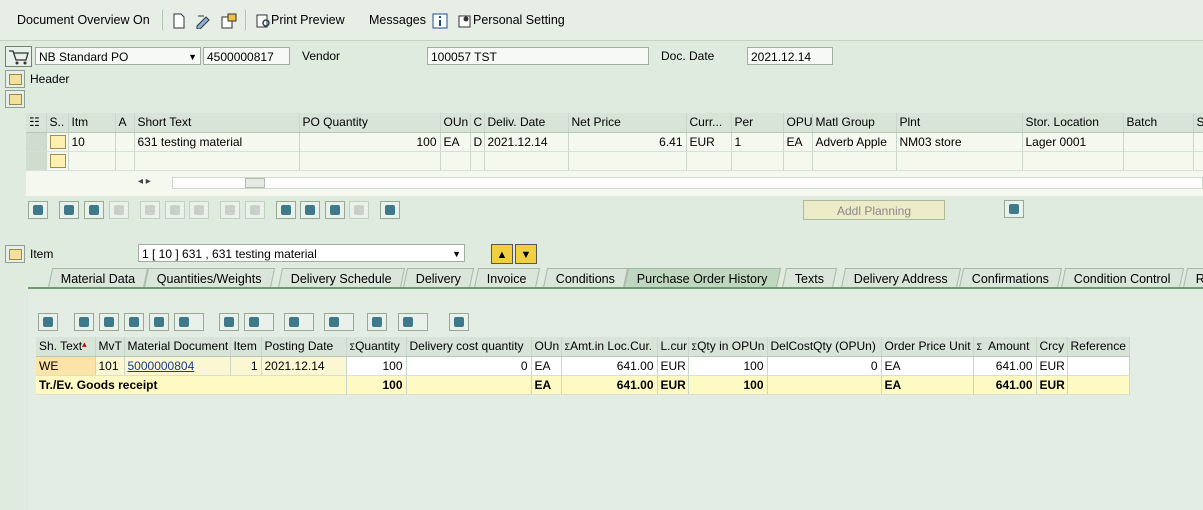  What do you see at coordinates (1198, 123) in the screenshot?
I see `column-header: St` at bounding box center [1198, 123].